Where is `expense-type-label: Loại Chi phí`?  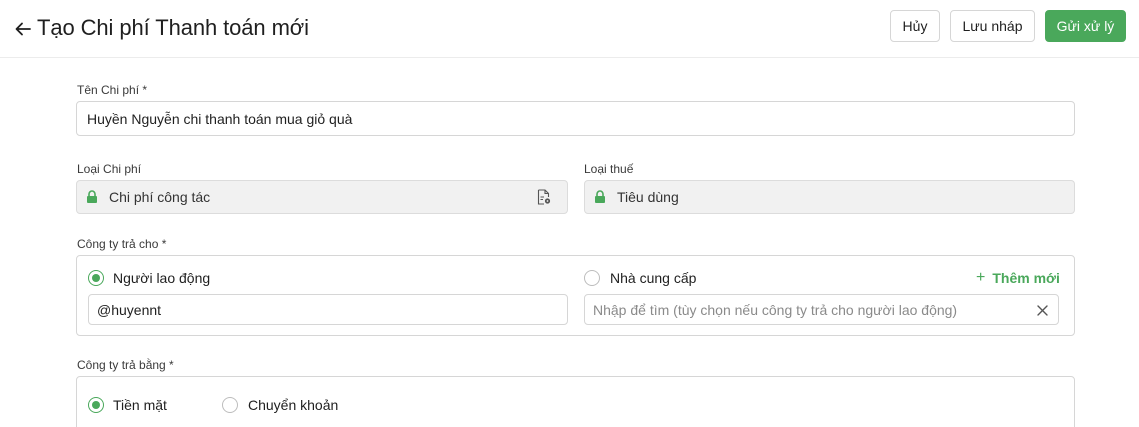 expense-type-label: Loại Chi phí is located at coordinates (109, 169).